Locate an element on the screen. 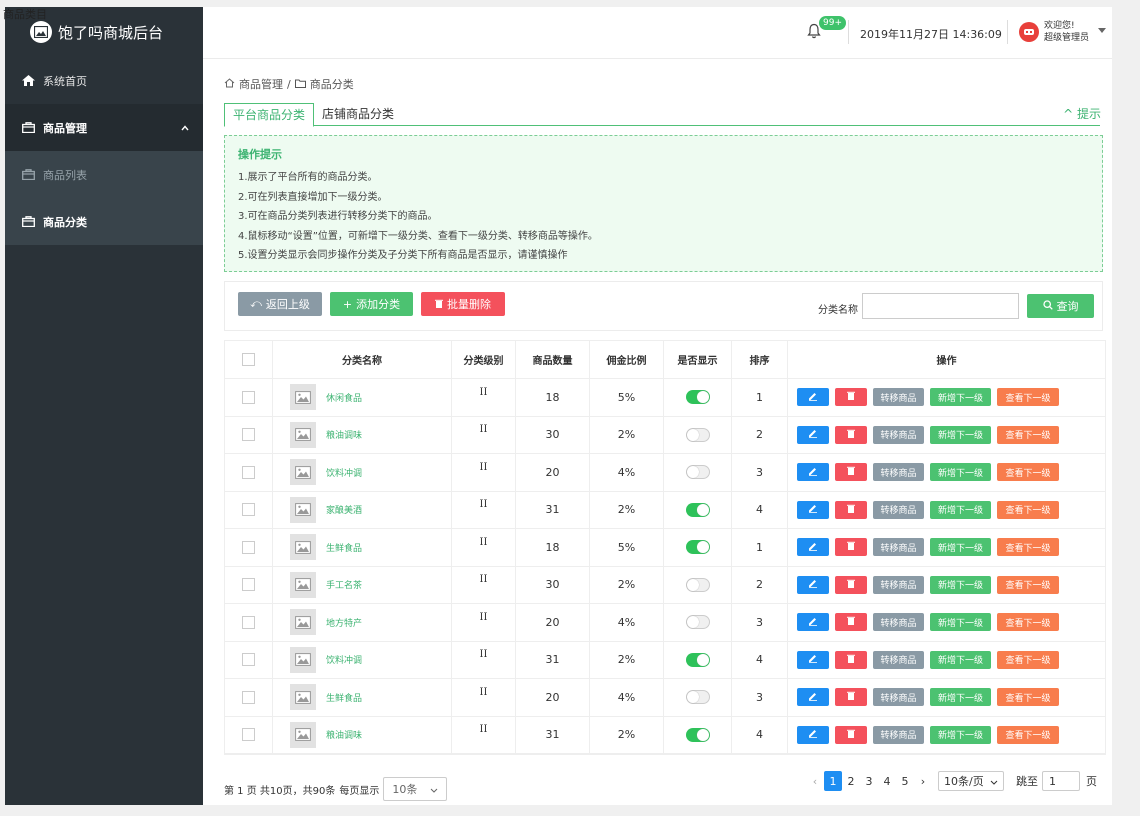 The height and width of the screenshot is (816, 1140). prev-page-button: ‹ is located at coordinates (815, 781).